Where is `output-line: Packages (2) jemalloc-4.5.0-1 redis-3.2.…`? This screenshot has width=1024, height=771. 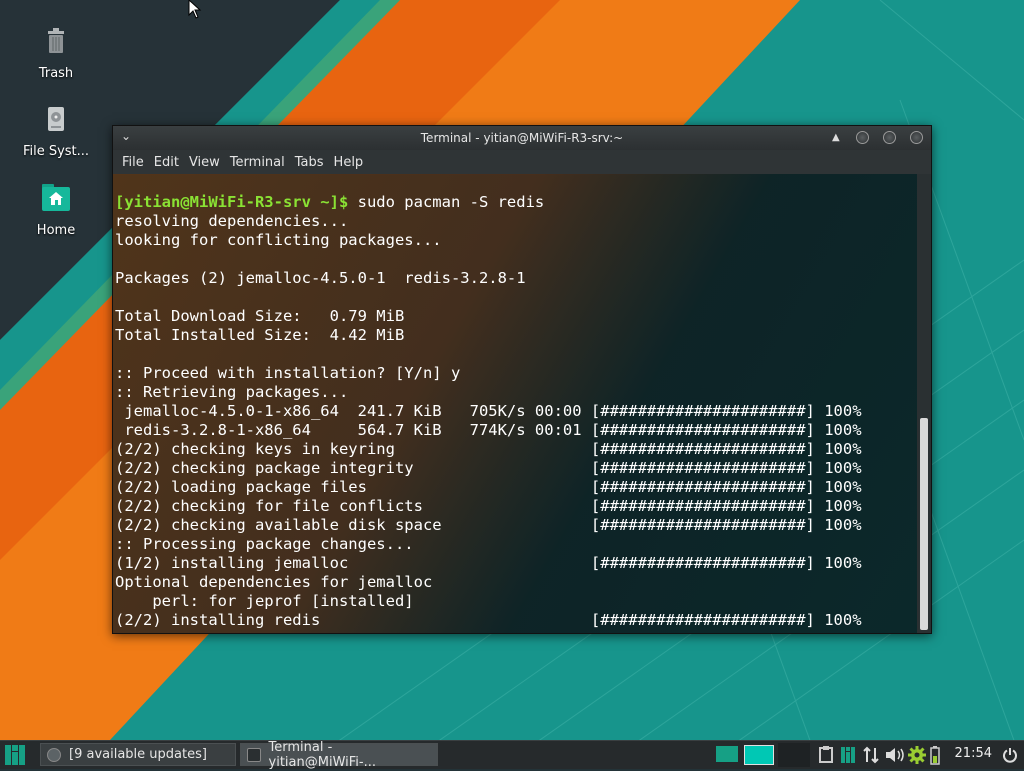 output-line: Packages (2) jemalloc-4.5.0-1 redis-3.2.… is located at coordinates (320, 278).